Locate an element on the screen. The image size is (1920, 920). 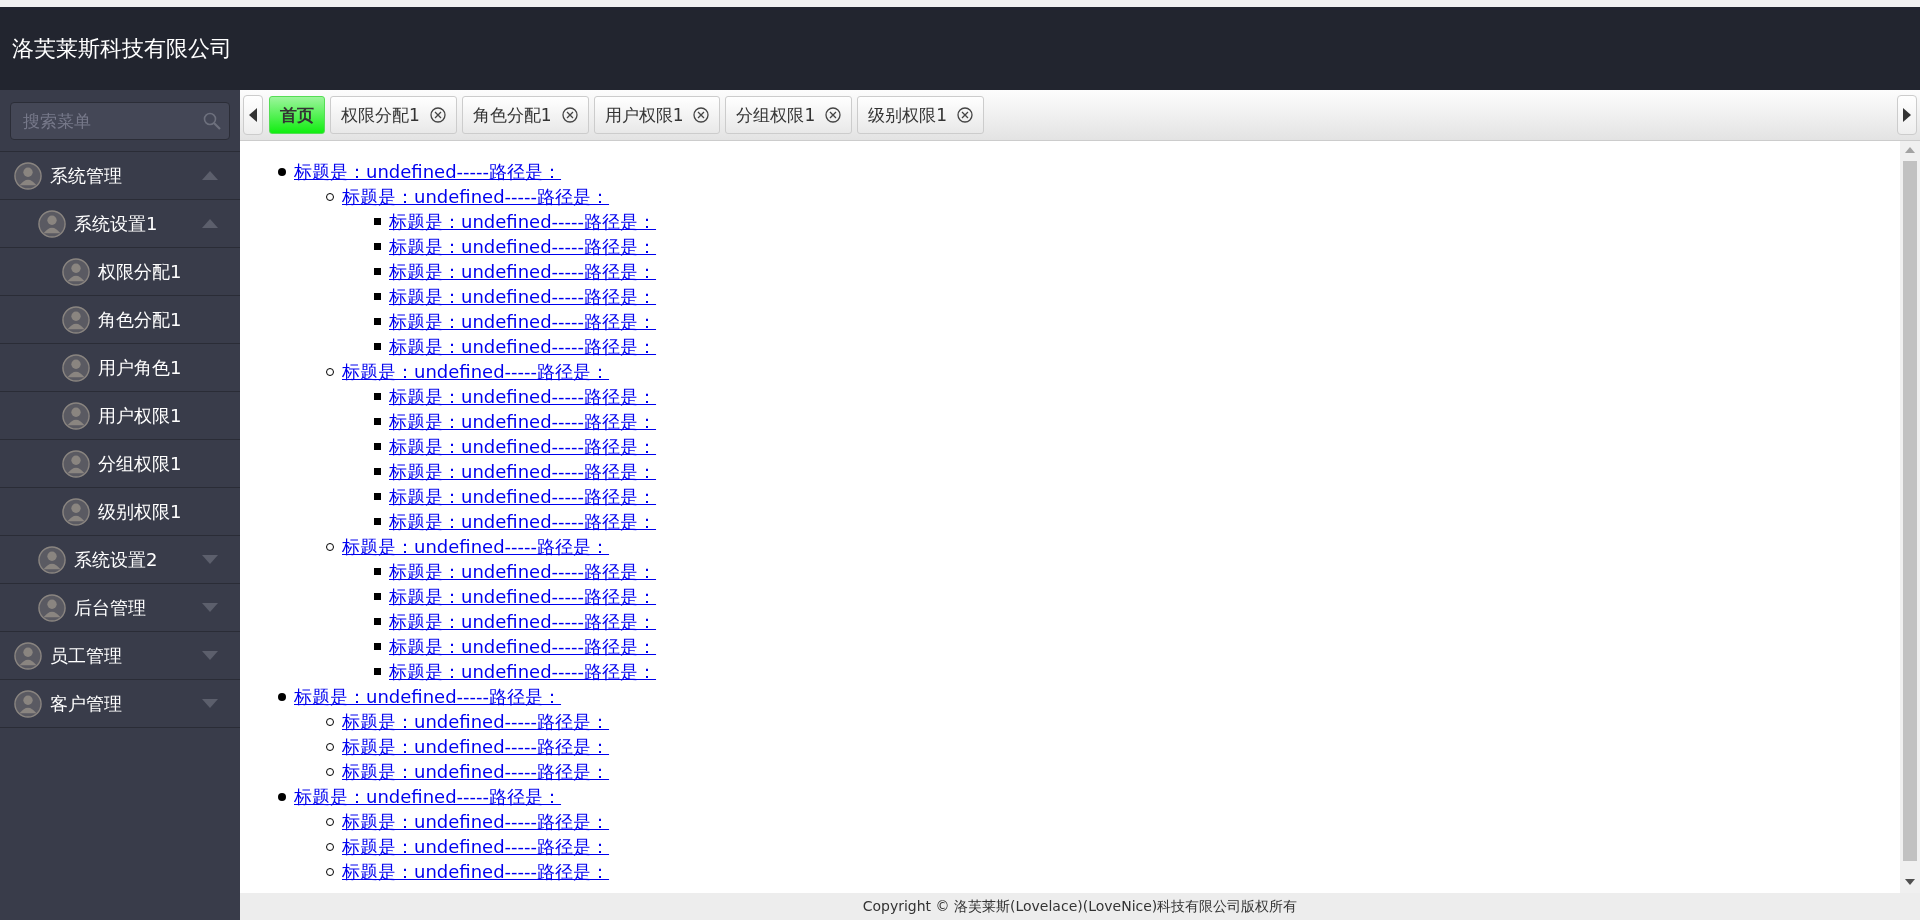
sidebar-item: 系统设置2 is located at coordinates (120, 560).